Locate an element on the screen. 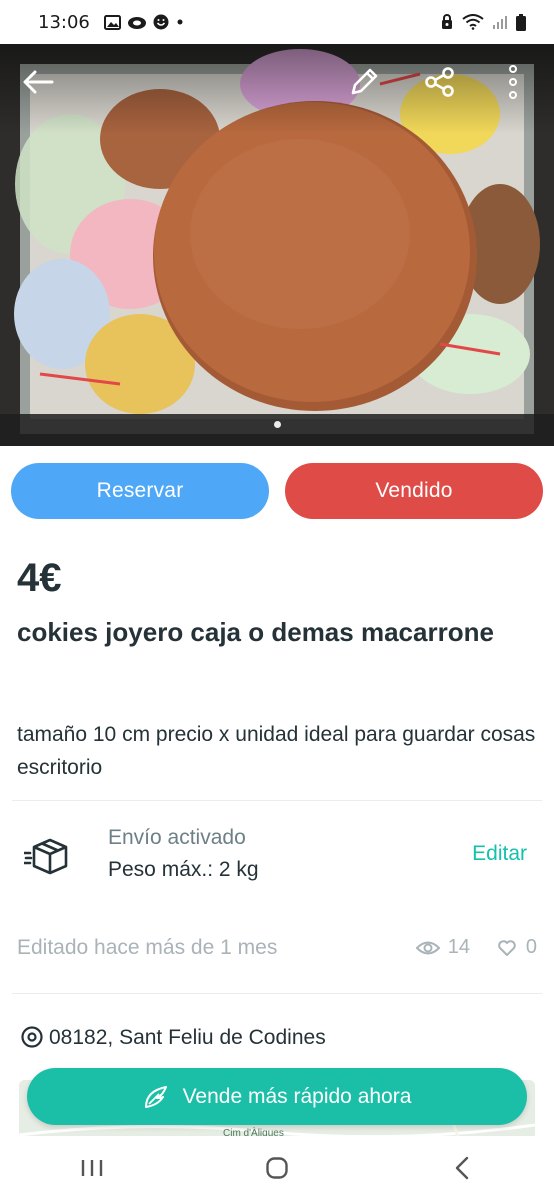  back-button is located at coordinates (38, 82).